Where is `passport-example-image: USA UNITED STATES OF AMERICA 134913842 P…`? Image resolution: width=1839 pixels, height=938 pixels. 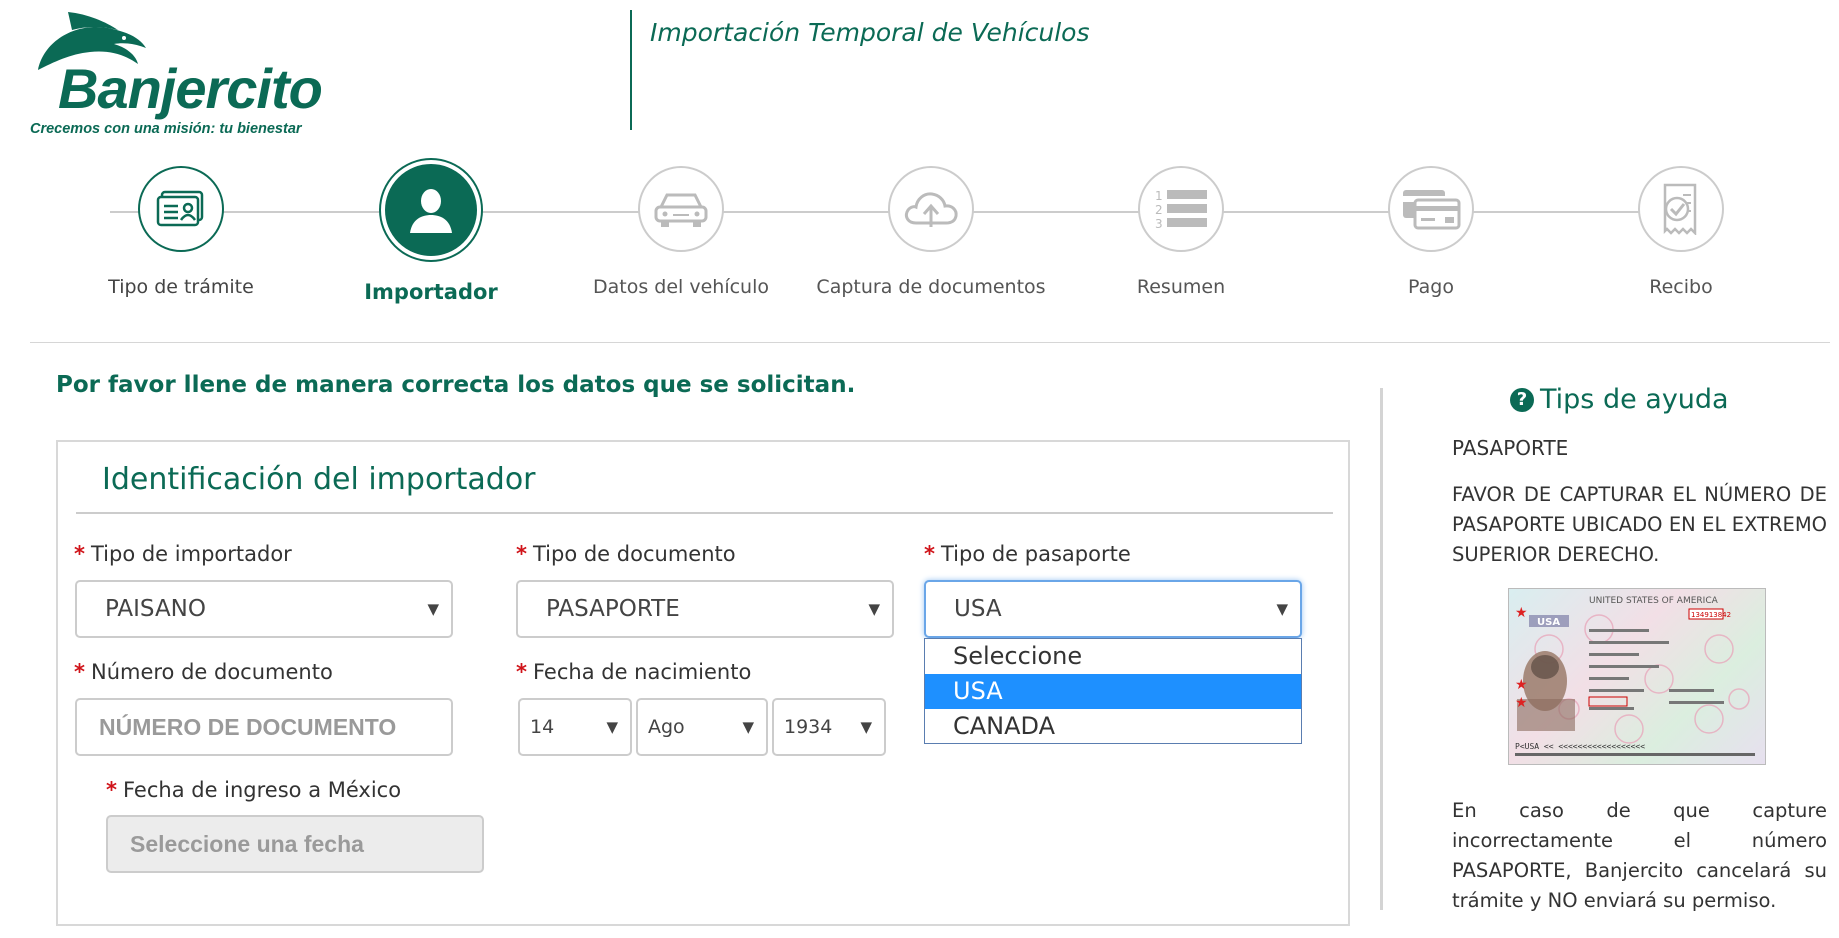
passport-example-image: USA UNITED STATES OF AMERICA 134913842 P… is located at coordinates (1637, 676).